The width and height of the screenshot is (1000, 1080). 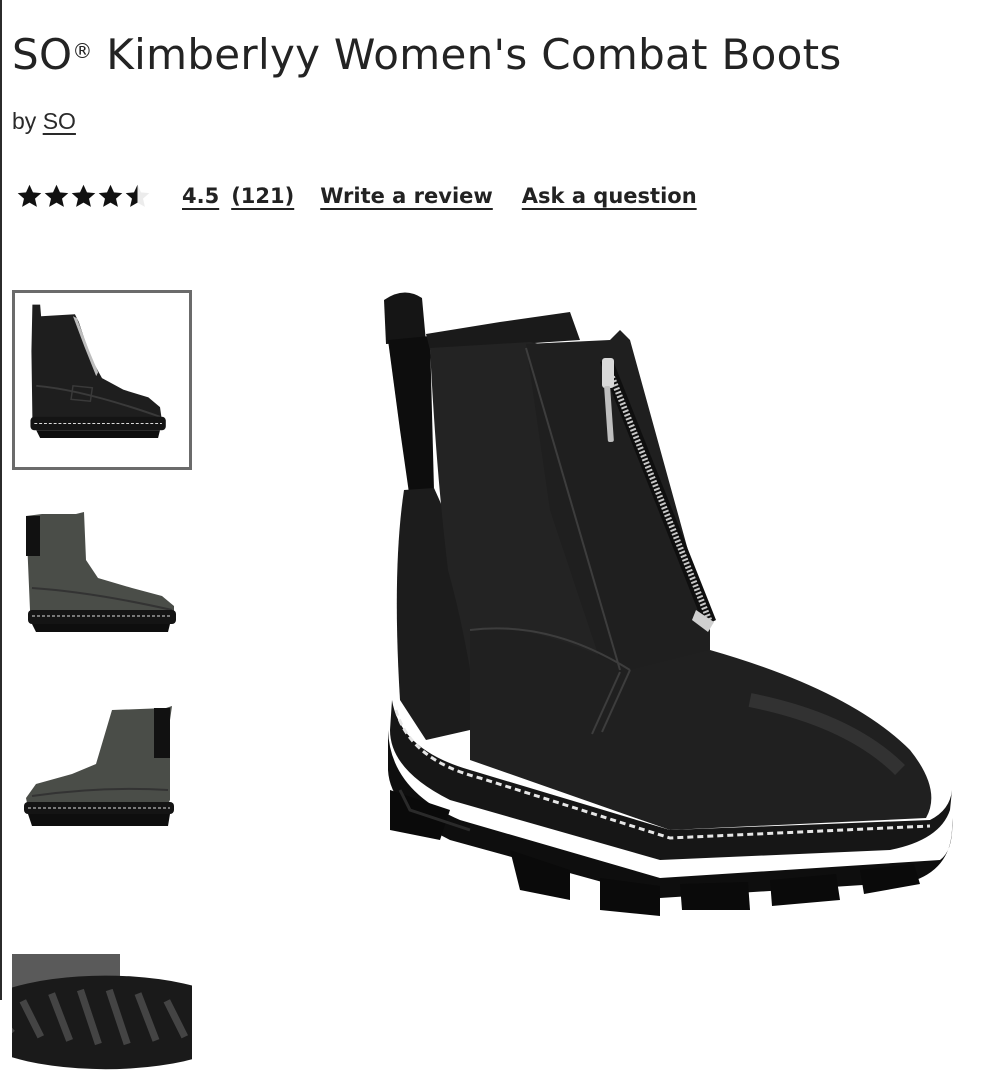 I want to click on boot-rear-grey-image, so click(x=102, y=780).